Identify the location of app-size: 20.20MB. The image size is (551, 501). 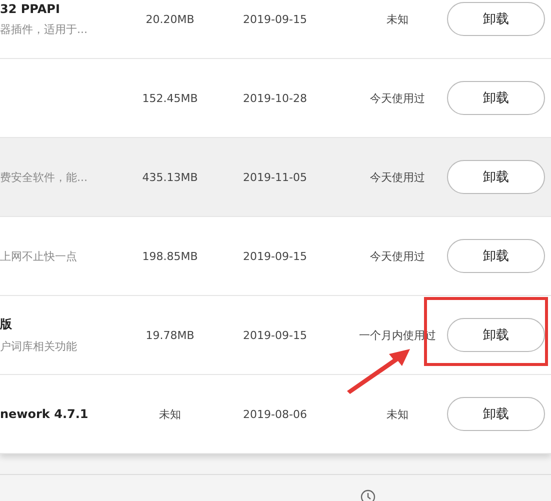
(170, 19).